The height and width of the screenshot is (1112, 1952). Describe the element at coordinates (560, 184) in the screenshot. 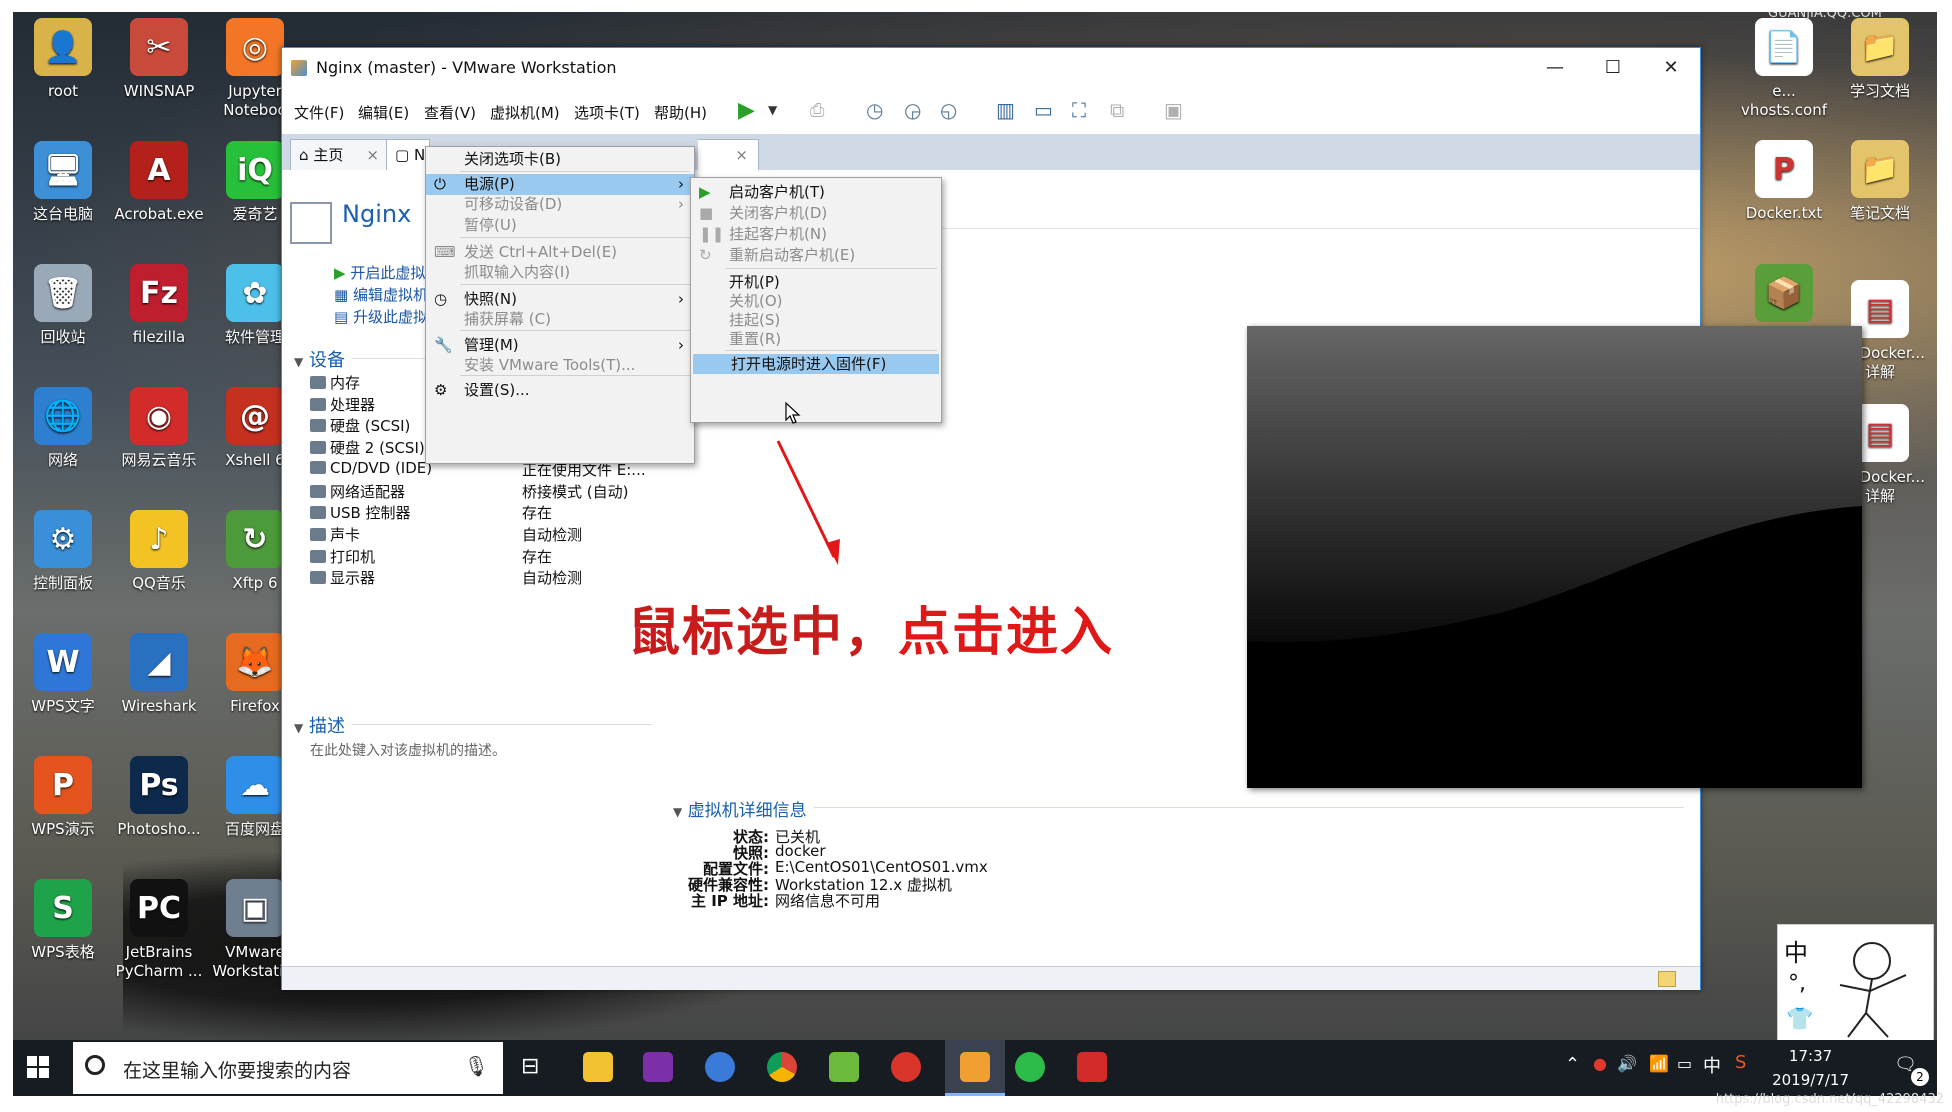

I see `context-menu-item: ⏻ 电源(P) ›` at that location.